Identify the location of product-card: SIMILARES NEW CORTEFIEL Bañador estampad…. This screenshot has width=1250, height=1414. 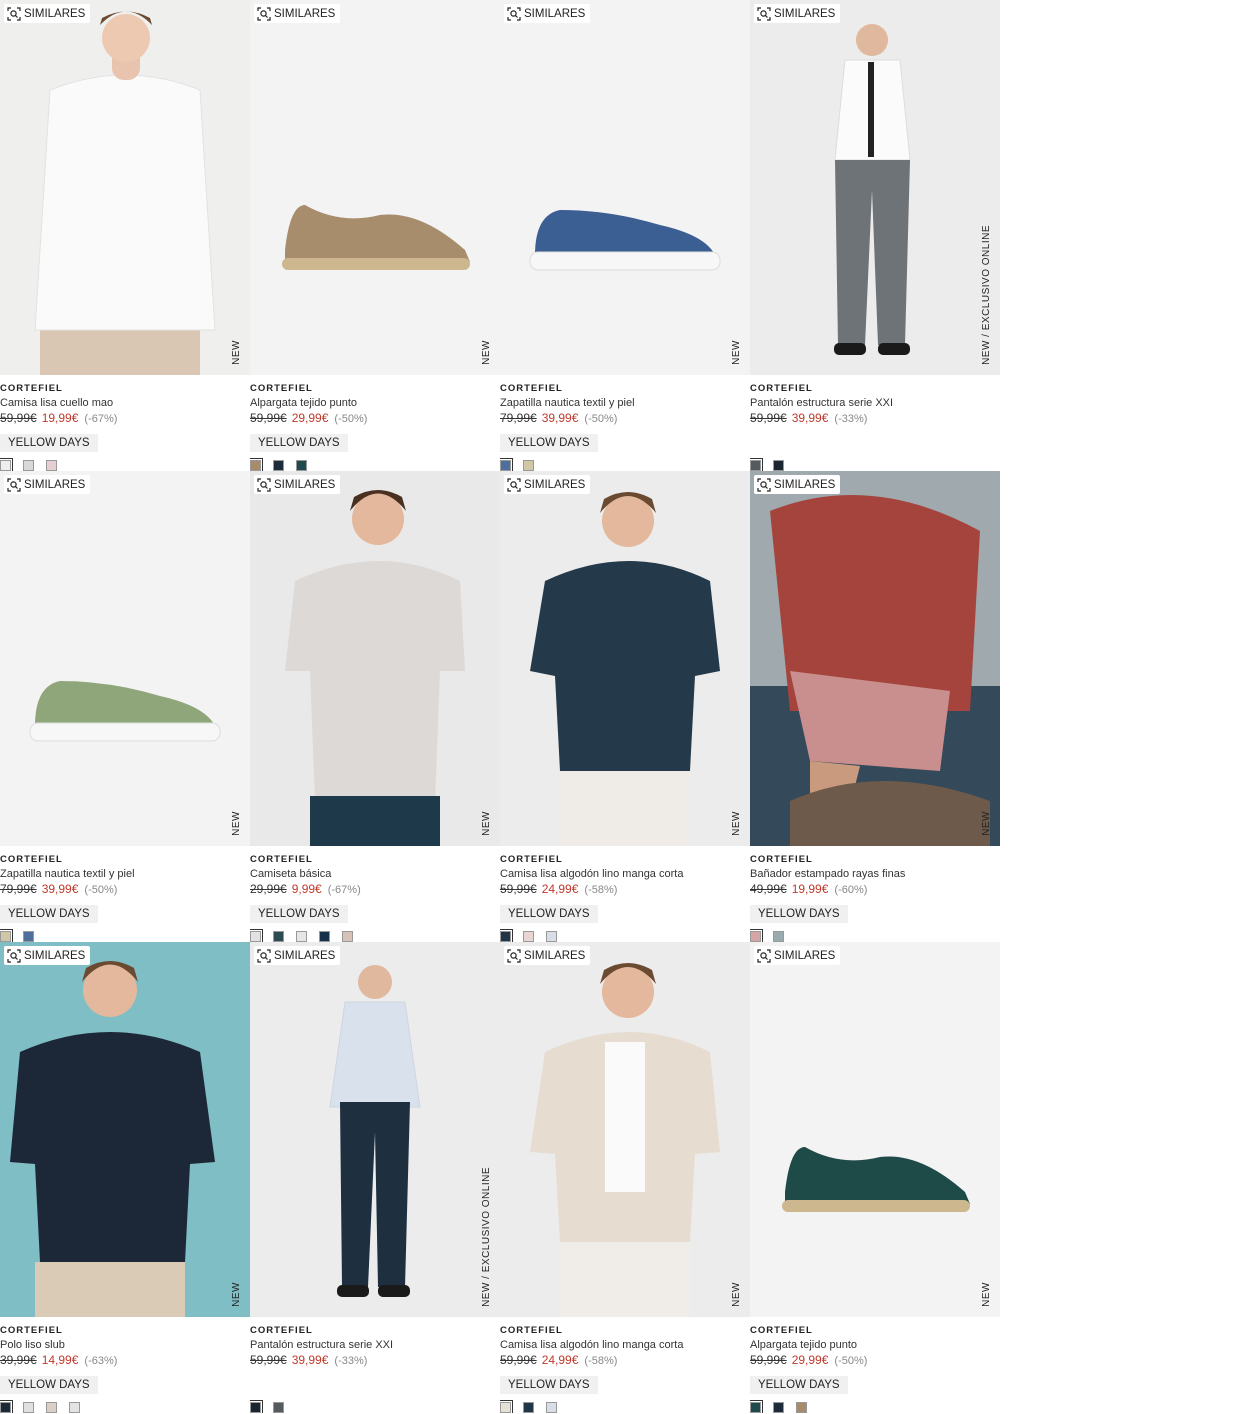
(875, 706).